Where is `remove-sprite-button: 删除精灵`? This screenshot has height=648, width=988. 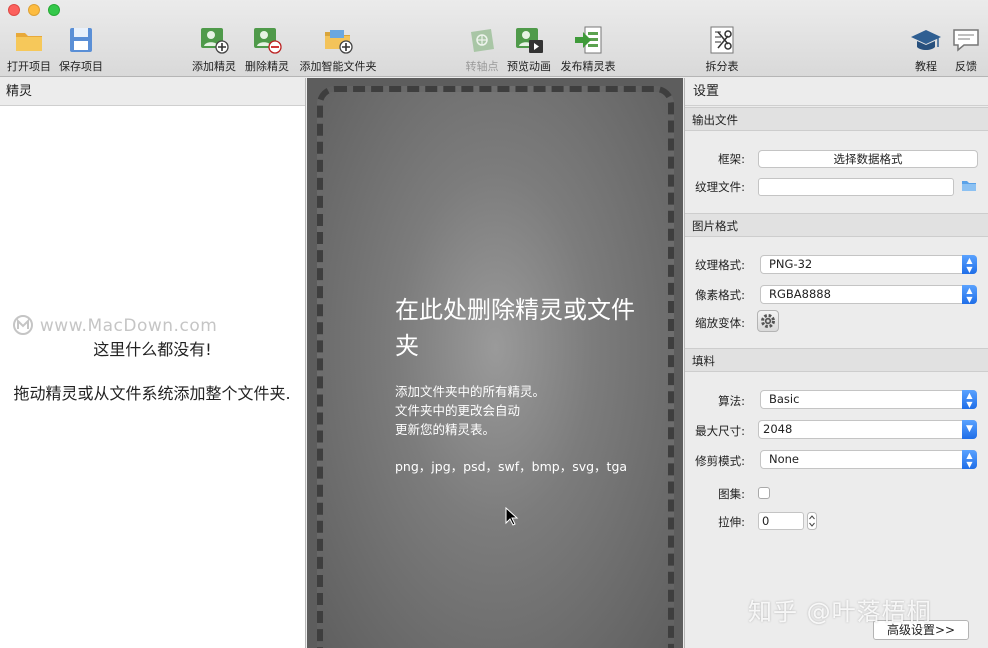 remove-sprite-button: 删除精灵 is located at coordinates (267, 49).